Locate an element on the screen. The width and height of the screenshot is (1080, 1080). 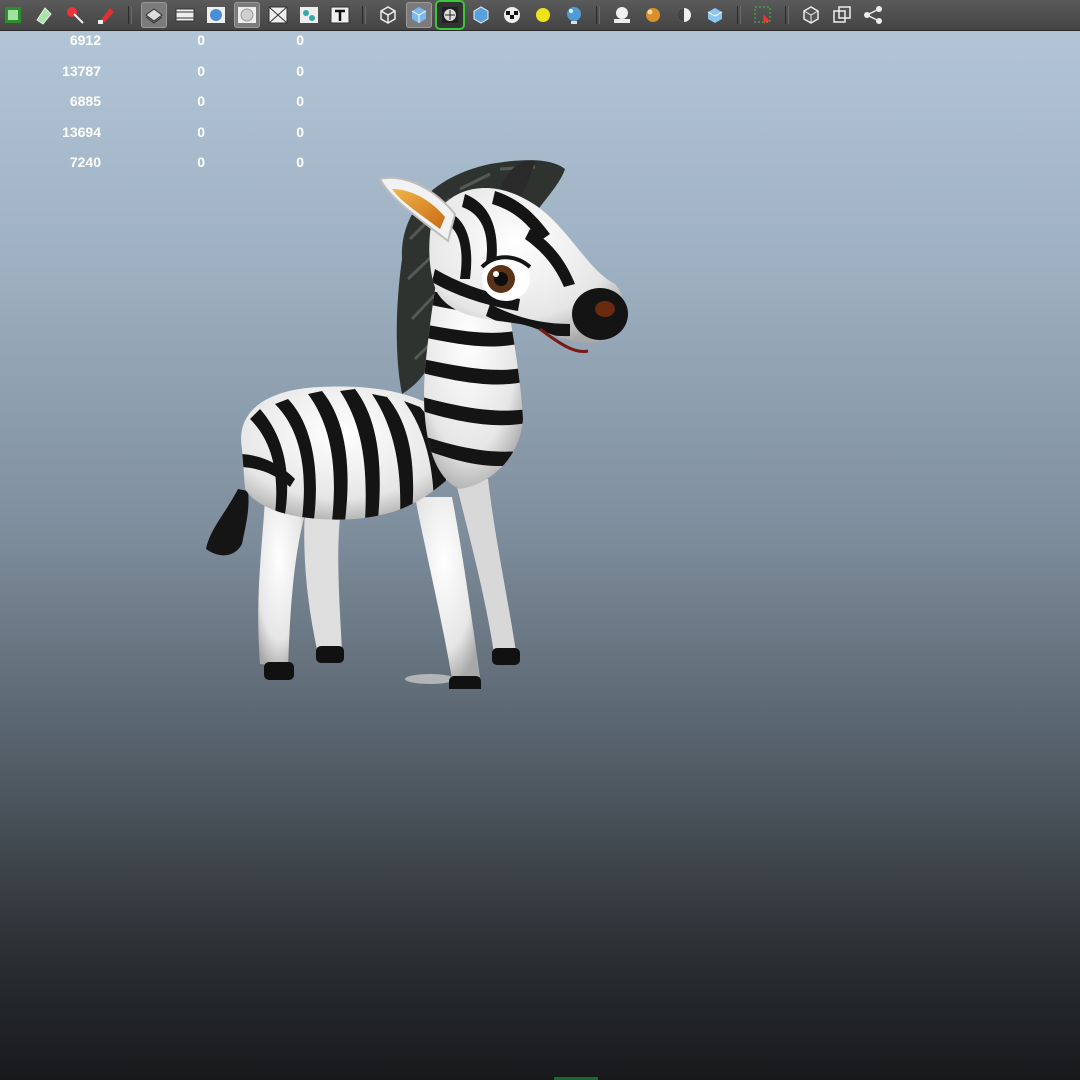
joints-button is located at coordinates (309, 15).